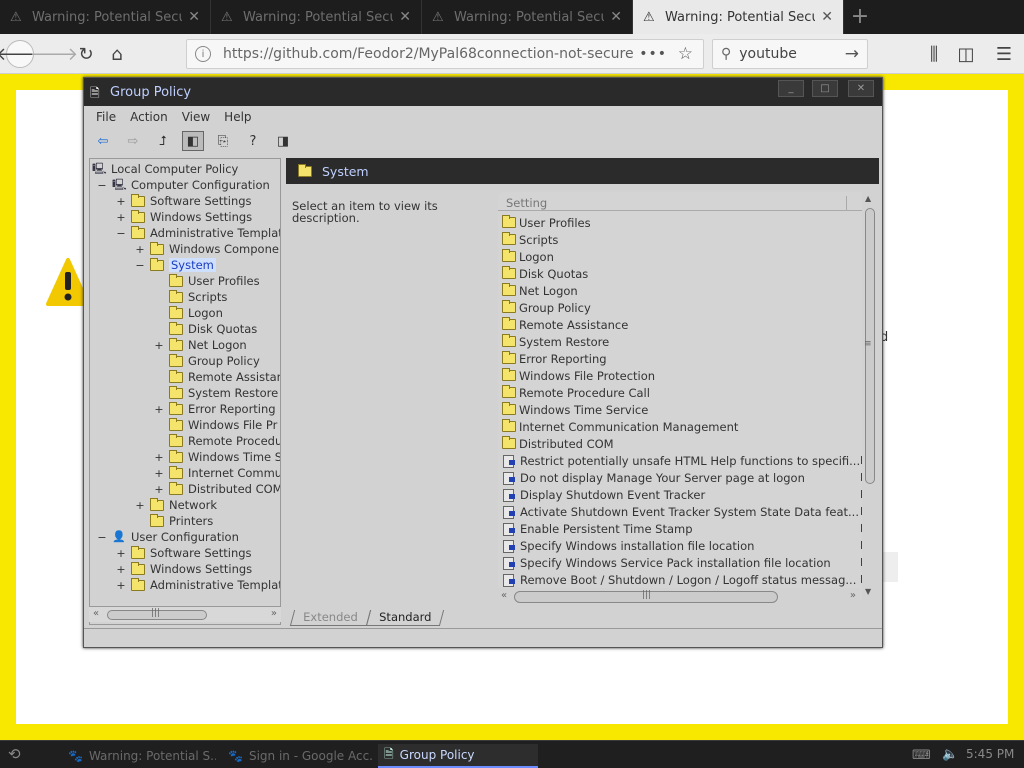  What do you see at coordinates (316, 17) in the screenshot?
I see `browser-tab-2: ⚠ Warning: Potential Securi ✕` at bounding box center [316, 17].